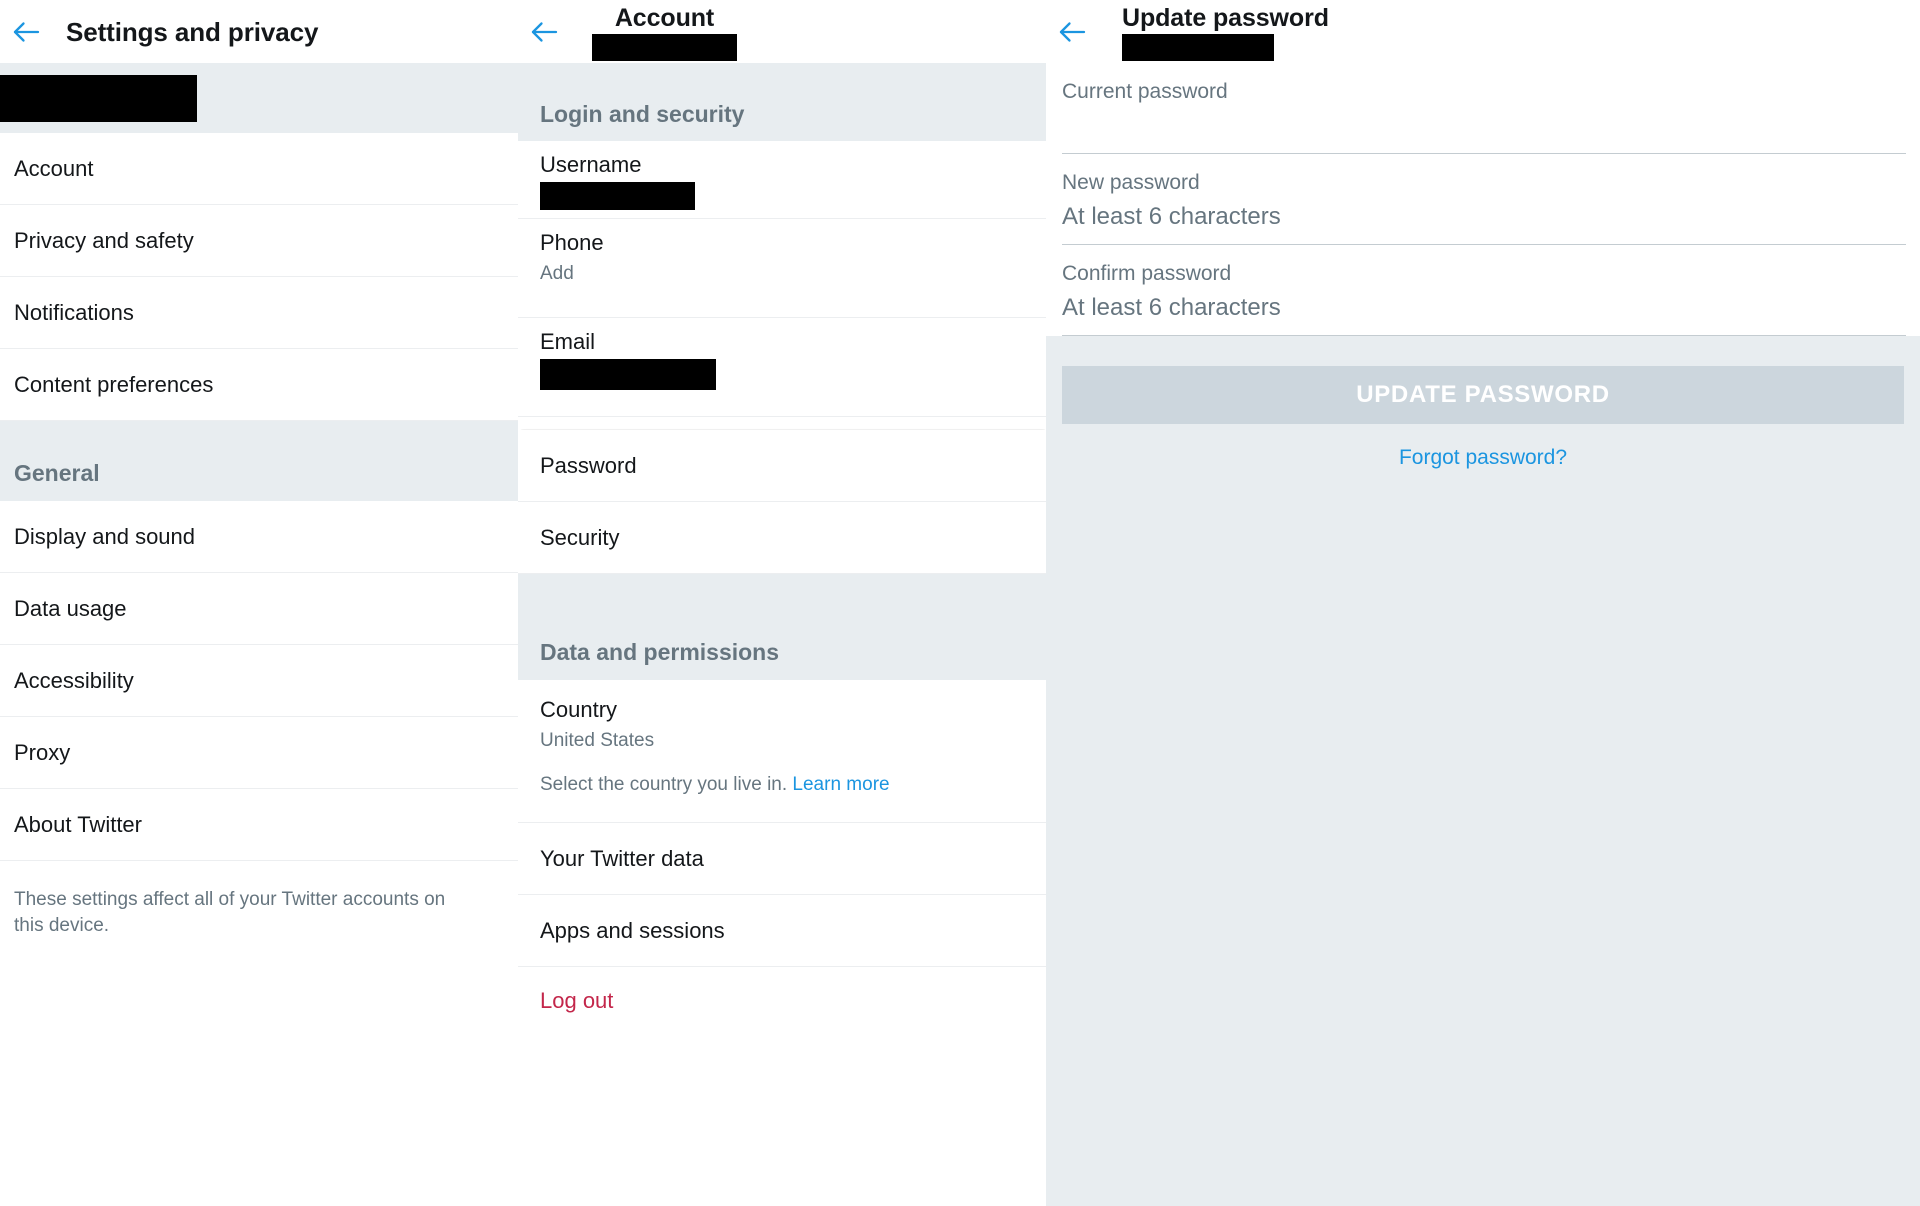 The image size is (1920, 1206). Describe the element at coordinates (782, 367) in the screenshot. I see `account-row-email: Email` at that location.